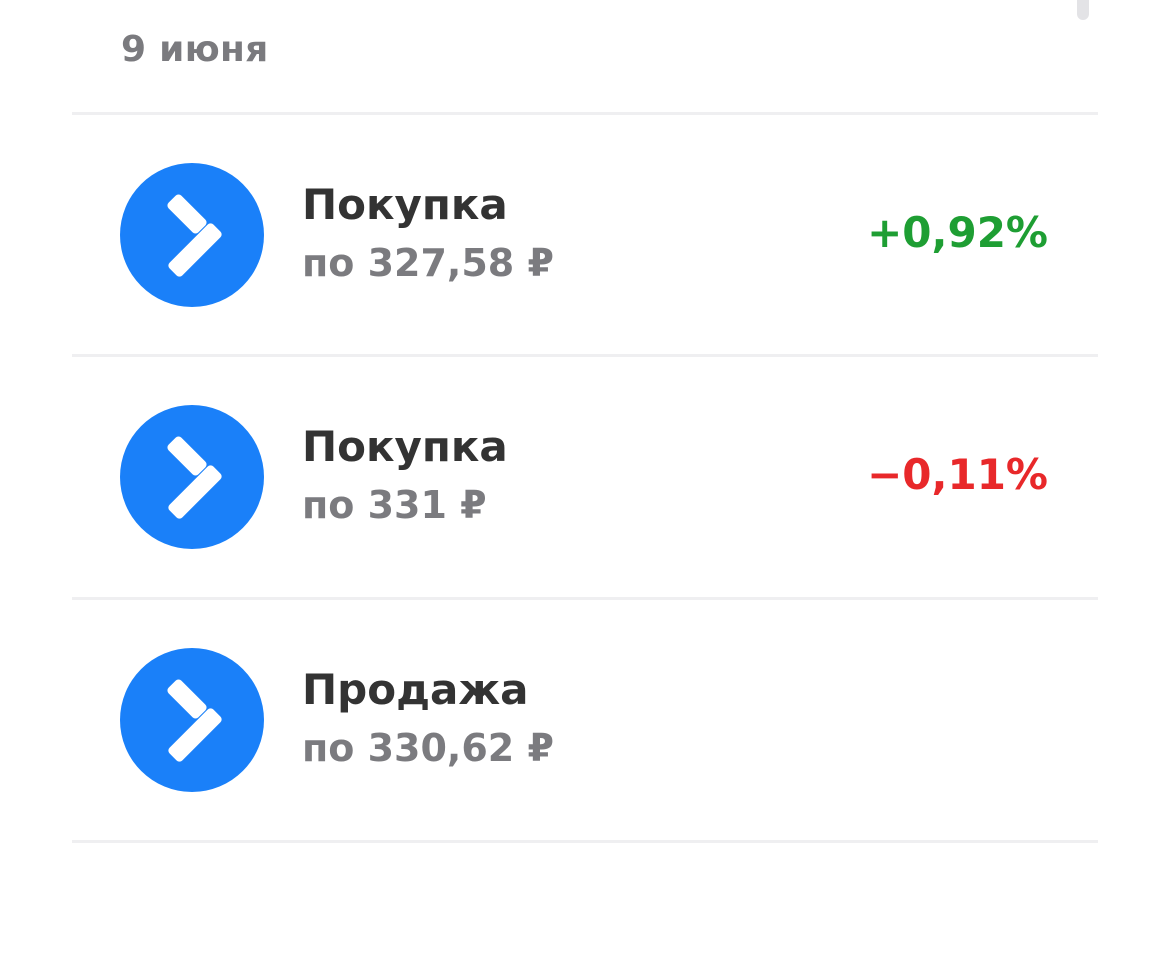 The width and height of the screenshot is (1170, 963). I want to click on divider, so click(585, 841).